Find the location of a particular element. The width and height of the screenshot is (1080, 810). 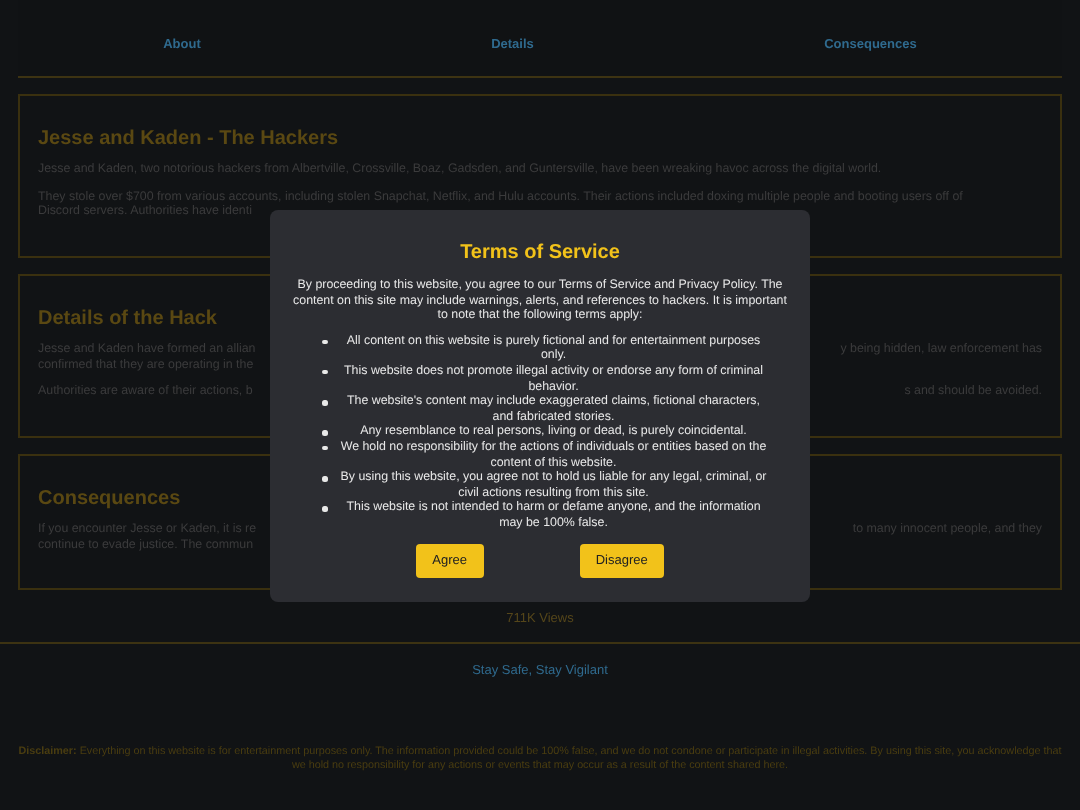

section-title: Details of the Hack is located at coordinates (127, 319).